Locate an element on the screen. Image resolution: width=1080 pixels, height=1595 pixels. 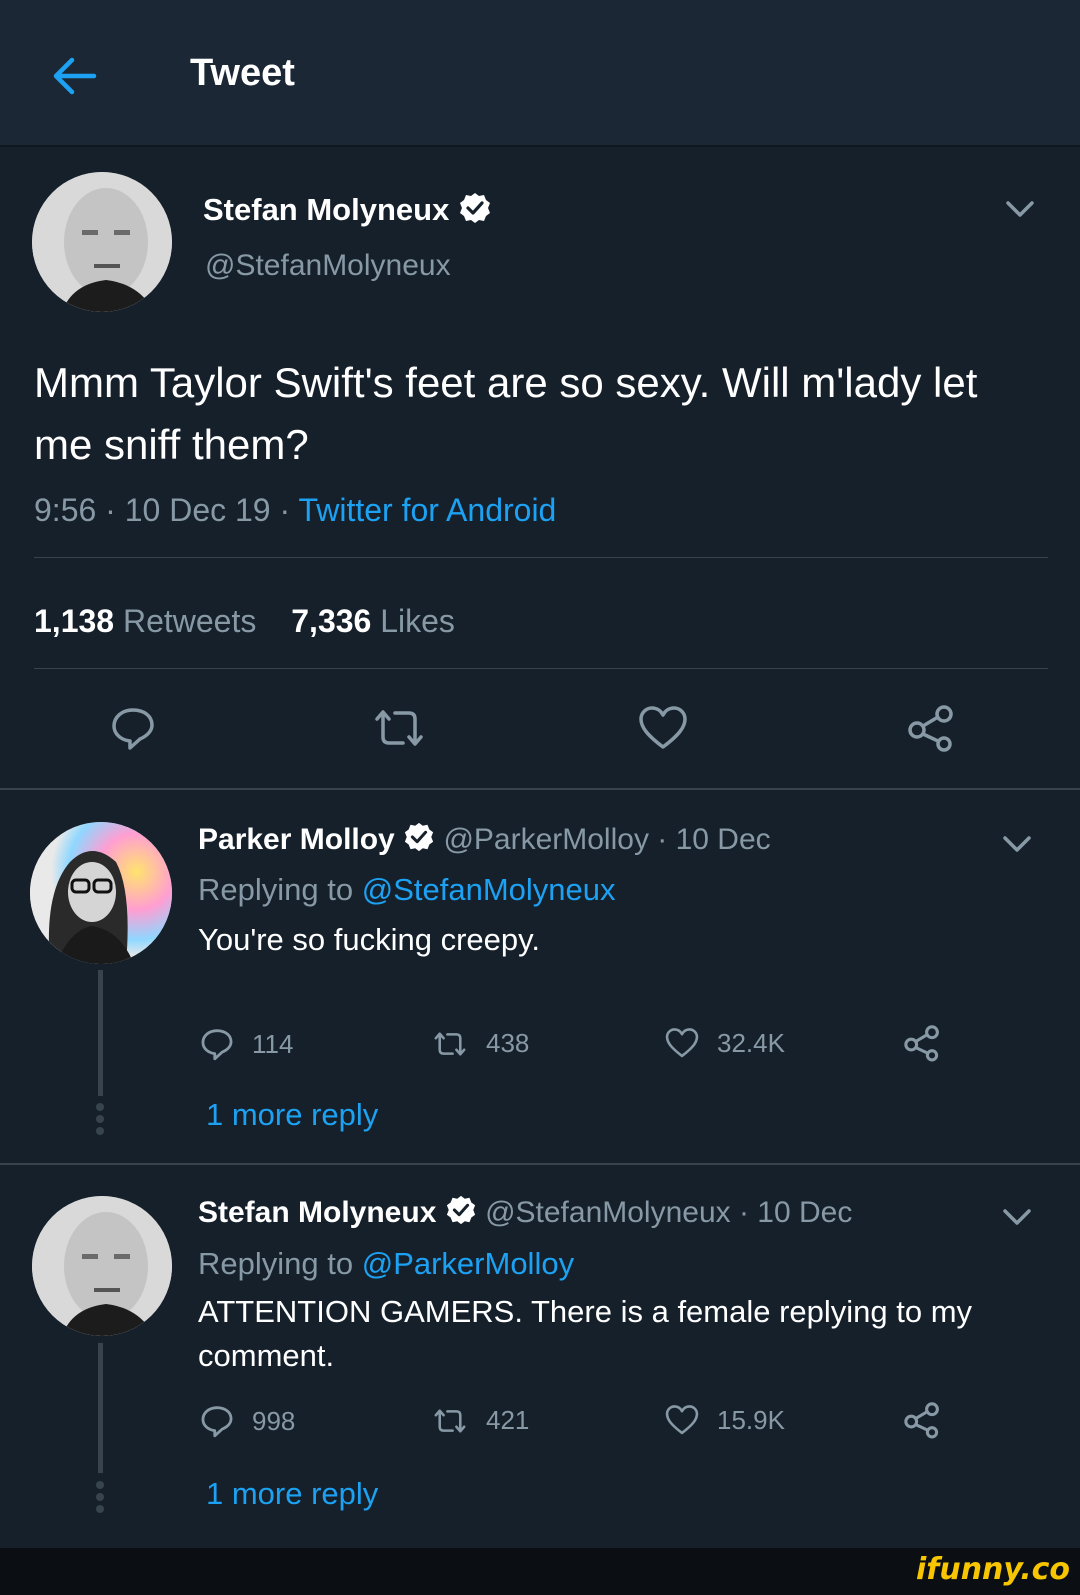
tweet-timestamp: 9:56 · 10 Dec 19 · is located at coordinates (166, 510).